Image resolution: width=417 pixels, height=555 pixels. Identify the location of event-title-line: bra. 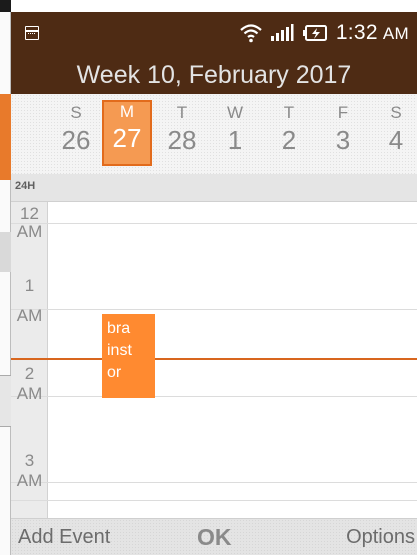
(119, 328).